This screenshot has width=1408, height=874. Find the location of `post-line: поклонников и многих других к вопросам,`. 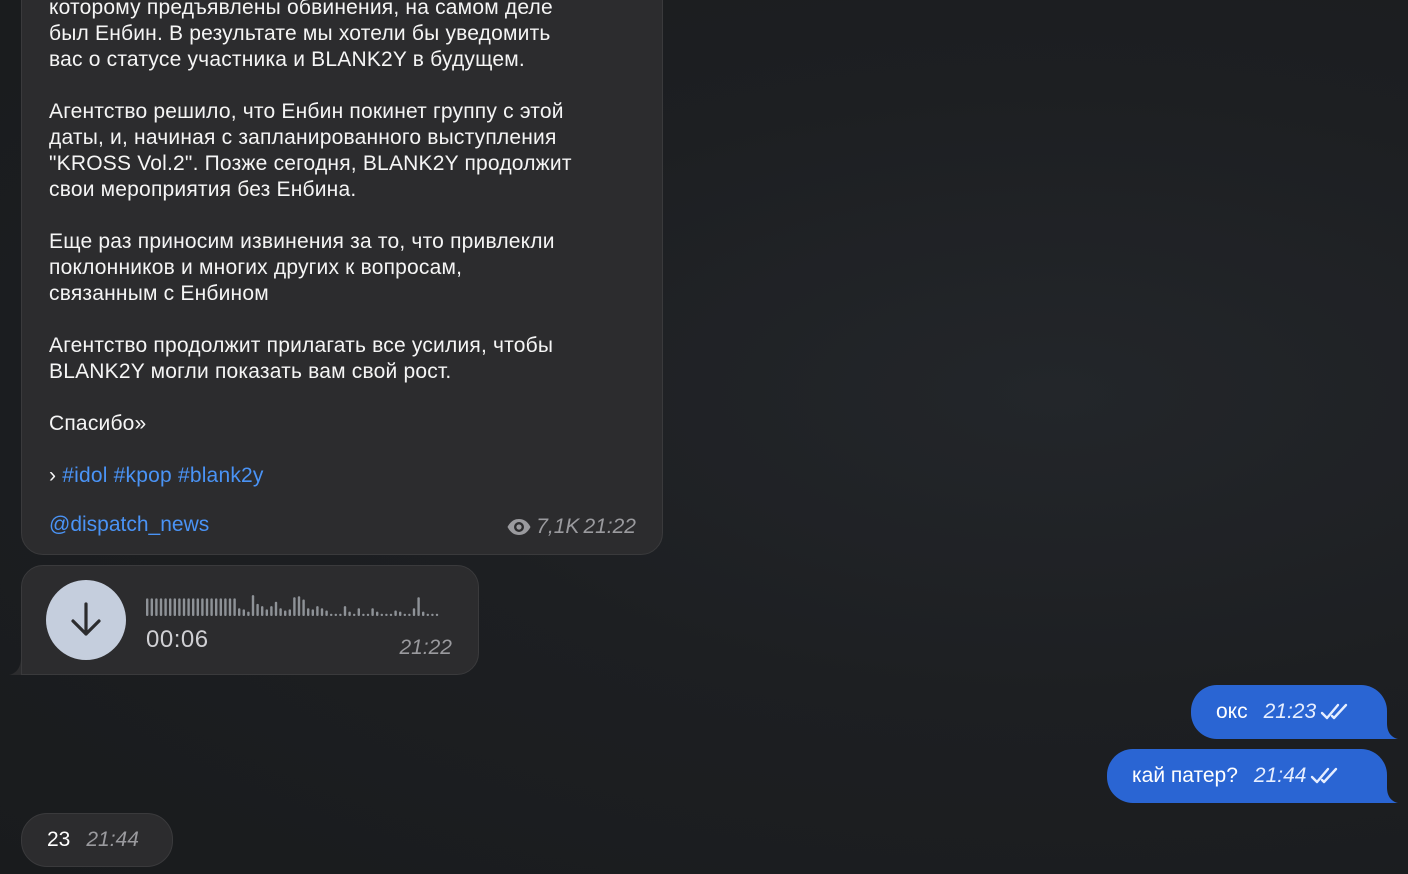

post-line: поклонников и многих других к вопросам, is located at coordinates (256, 267).